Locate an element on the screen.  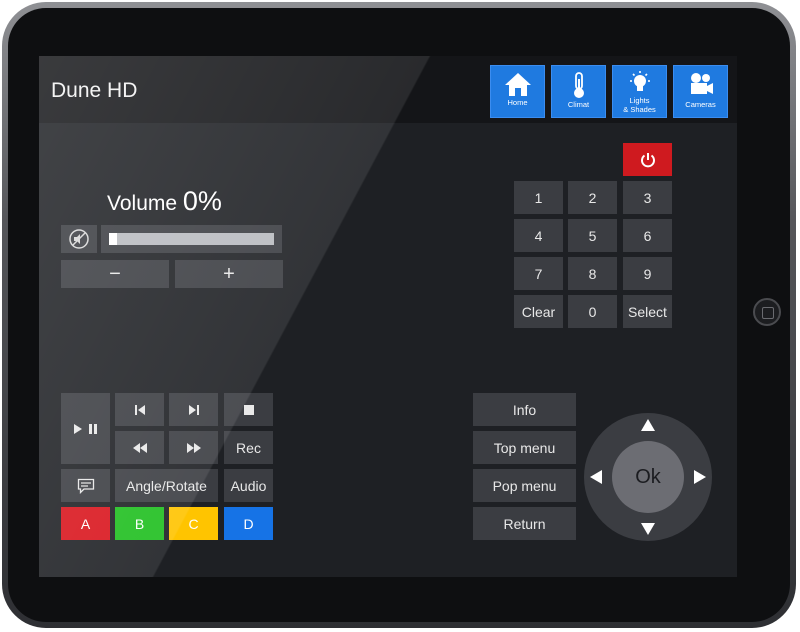
volume-slider-track is located at coordinates (191, 239).